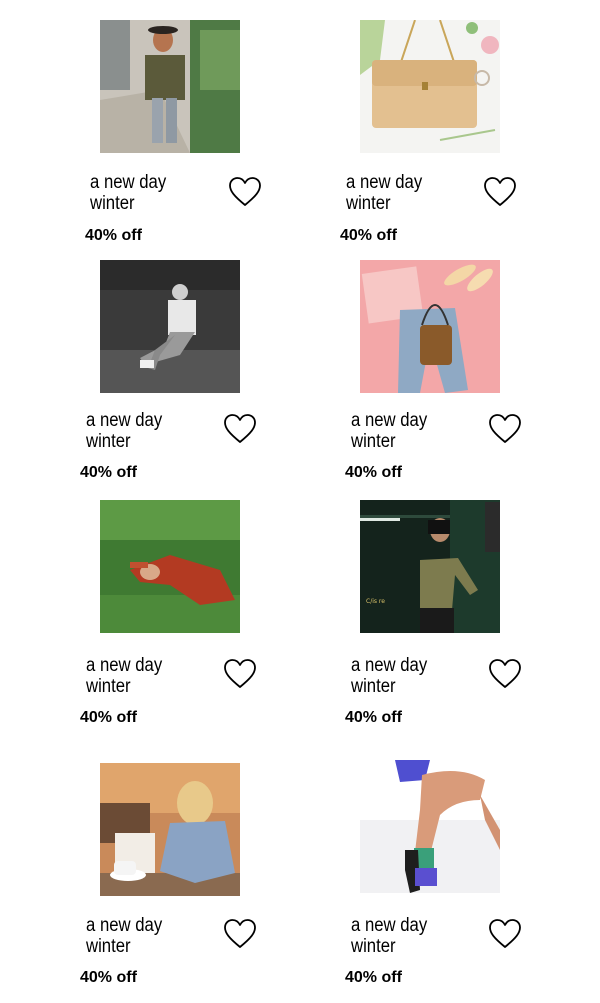 The width and height of the screenshot is (600, 1003). Describe the element at coordinates (430, 86) in the screenshot. I see `product-image-handbag` at that location.